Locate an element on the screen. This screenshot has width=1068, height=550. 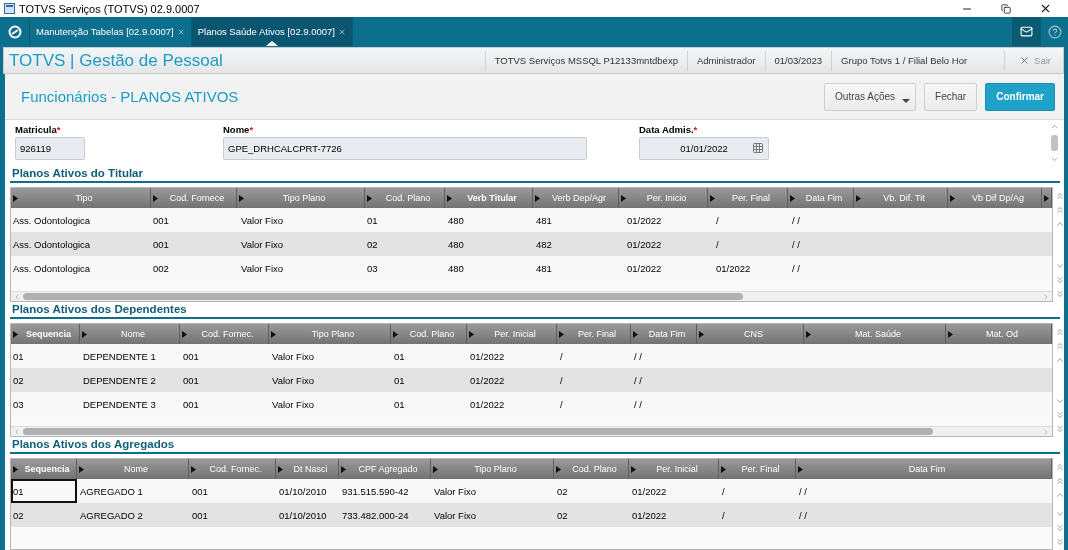
table-cell-text: DEPENDENTE 2 is located at coordinates (119, 380).